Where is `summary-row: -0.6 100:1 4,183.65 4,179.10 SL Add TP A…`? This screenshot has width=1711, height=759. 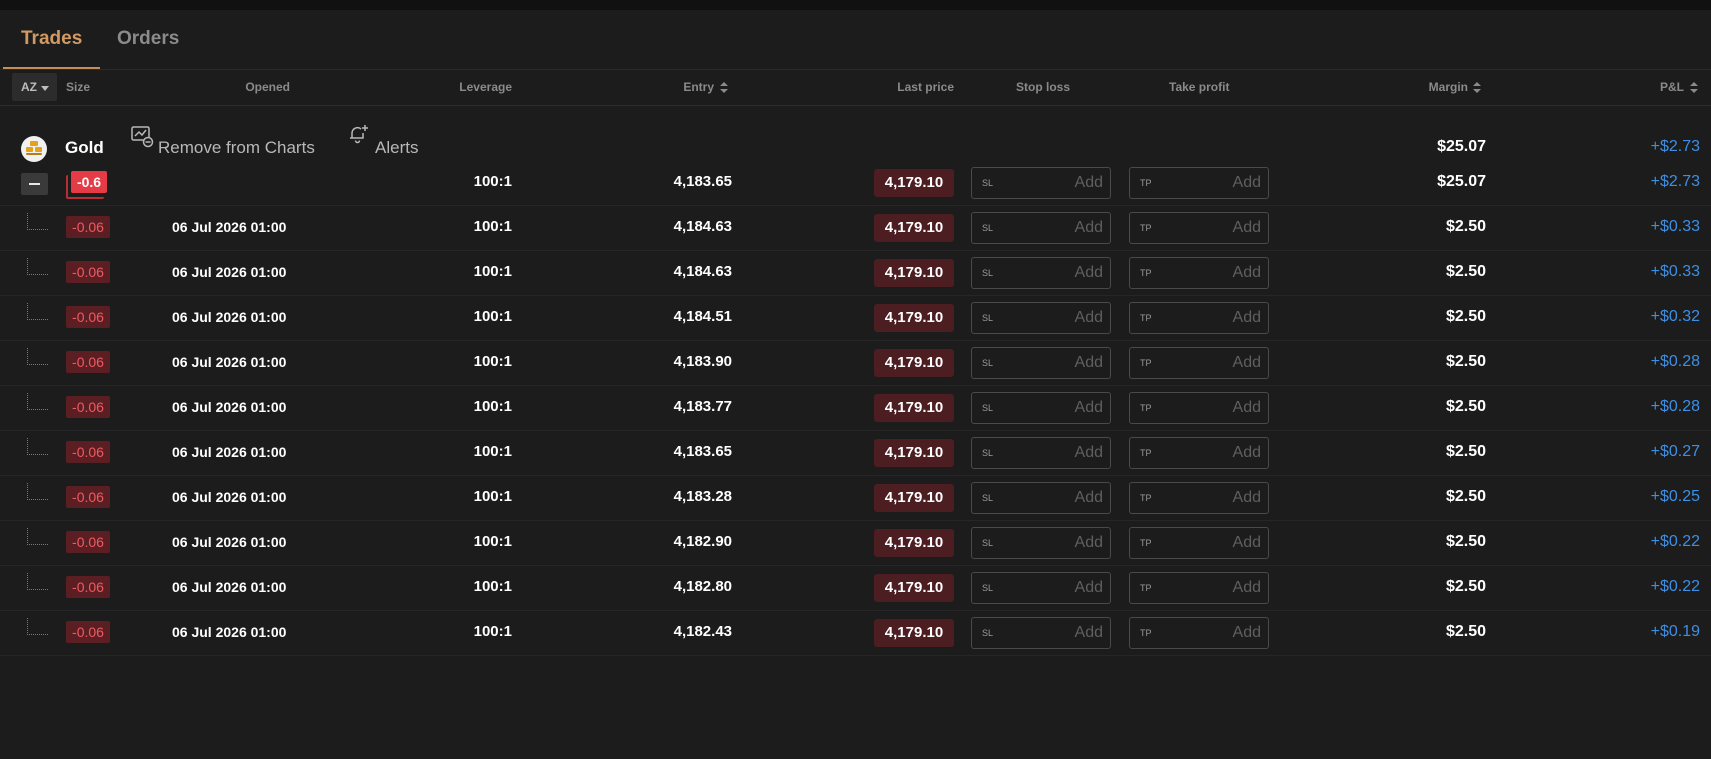
summary-row: -0.6 100:1 4,183.65 4,179.10 SL Add TP A… is located at coordinates (855, 183).